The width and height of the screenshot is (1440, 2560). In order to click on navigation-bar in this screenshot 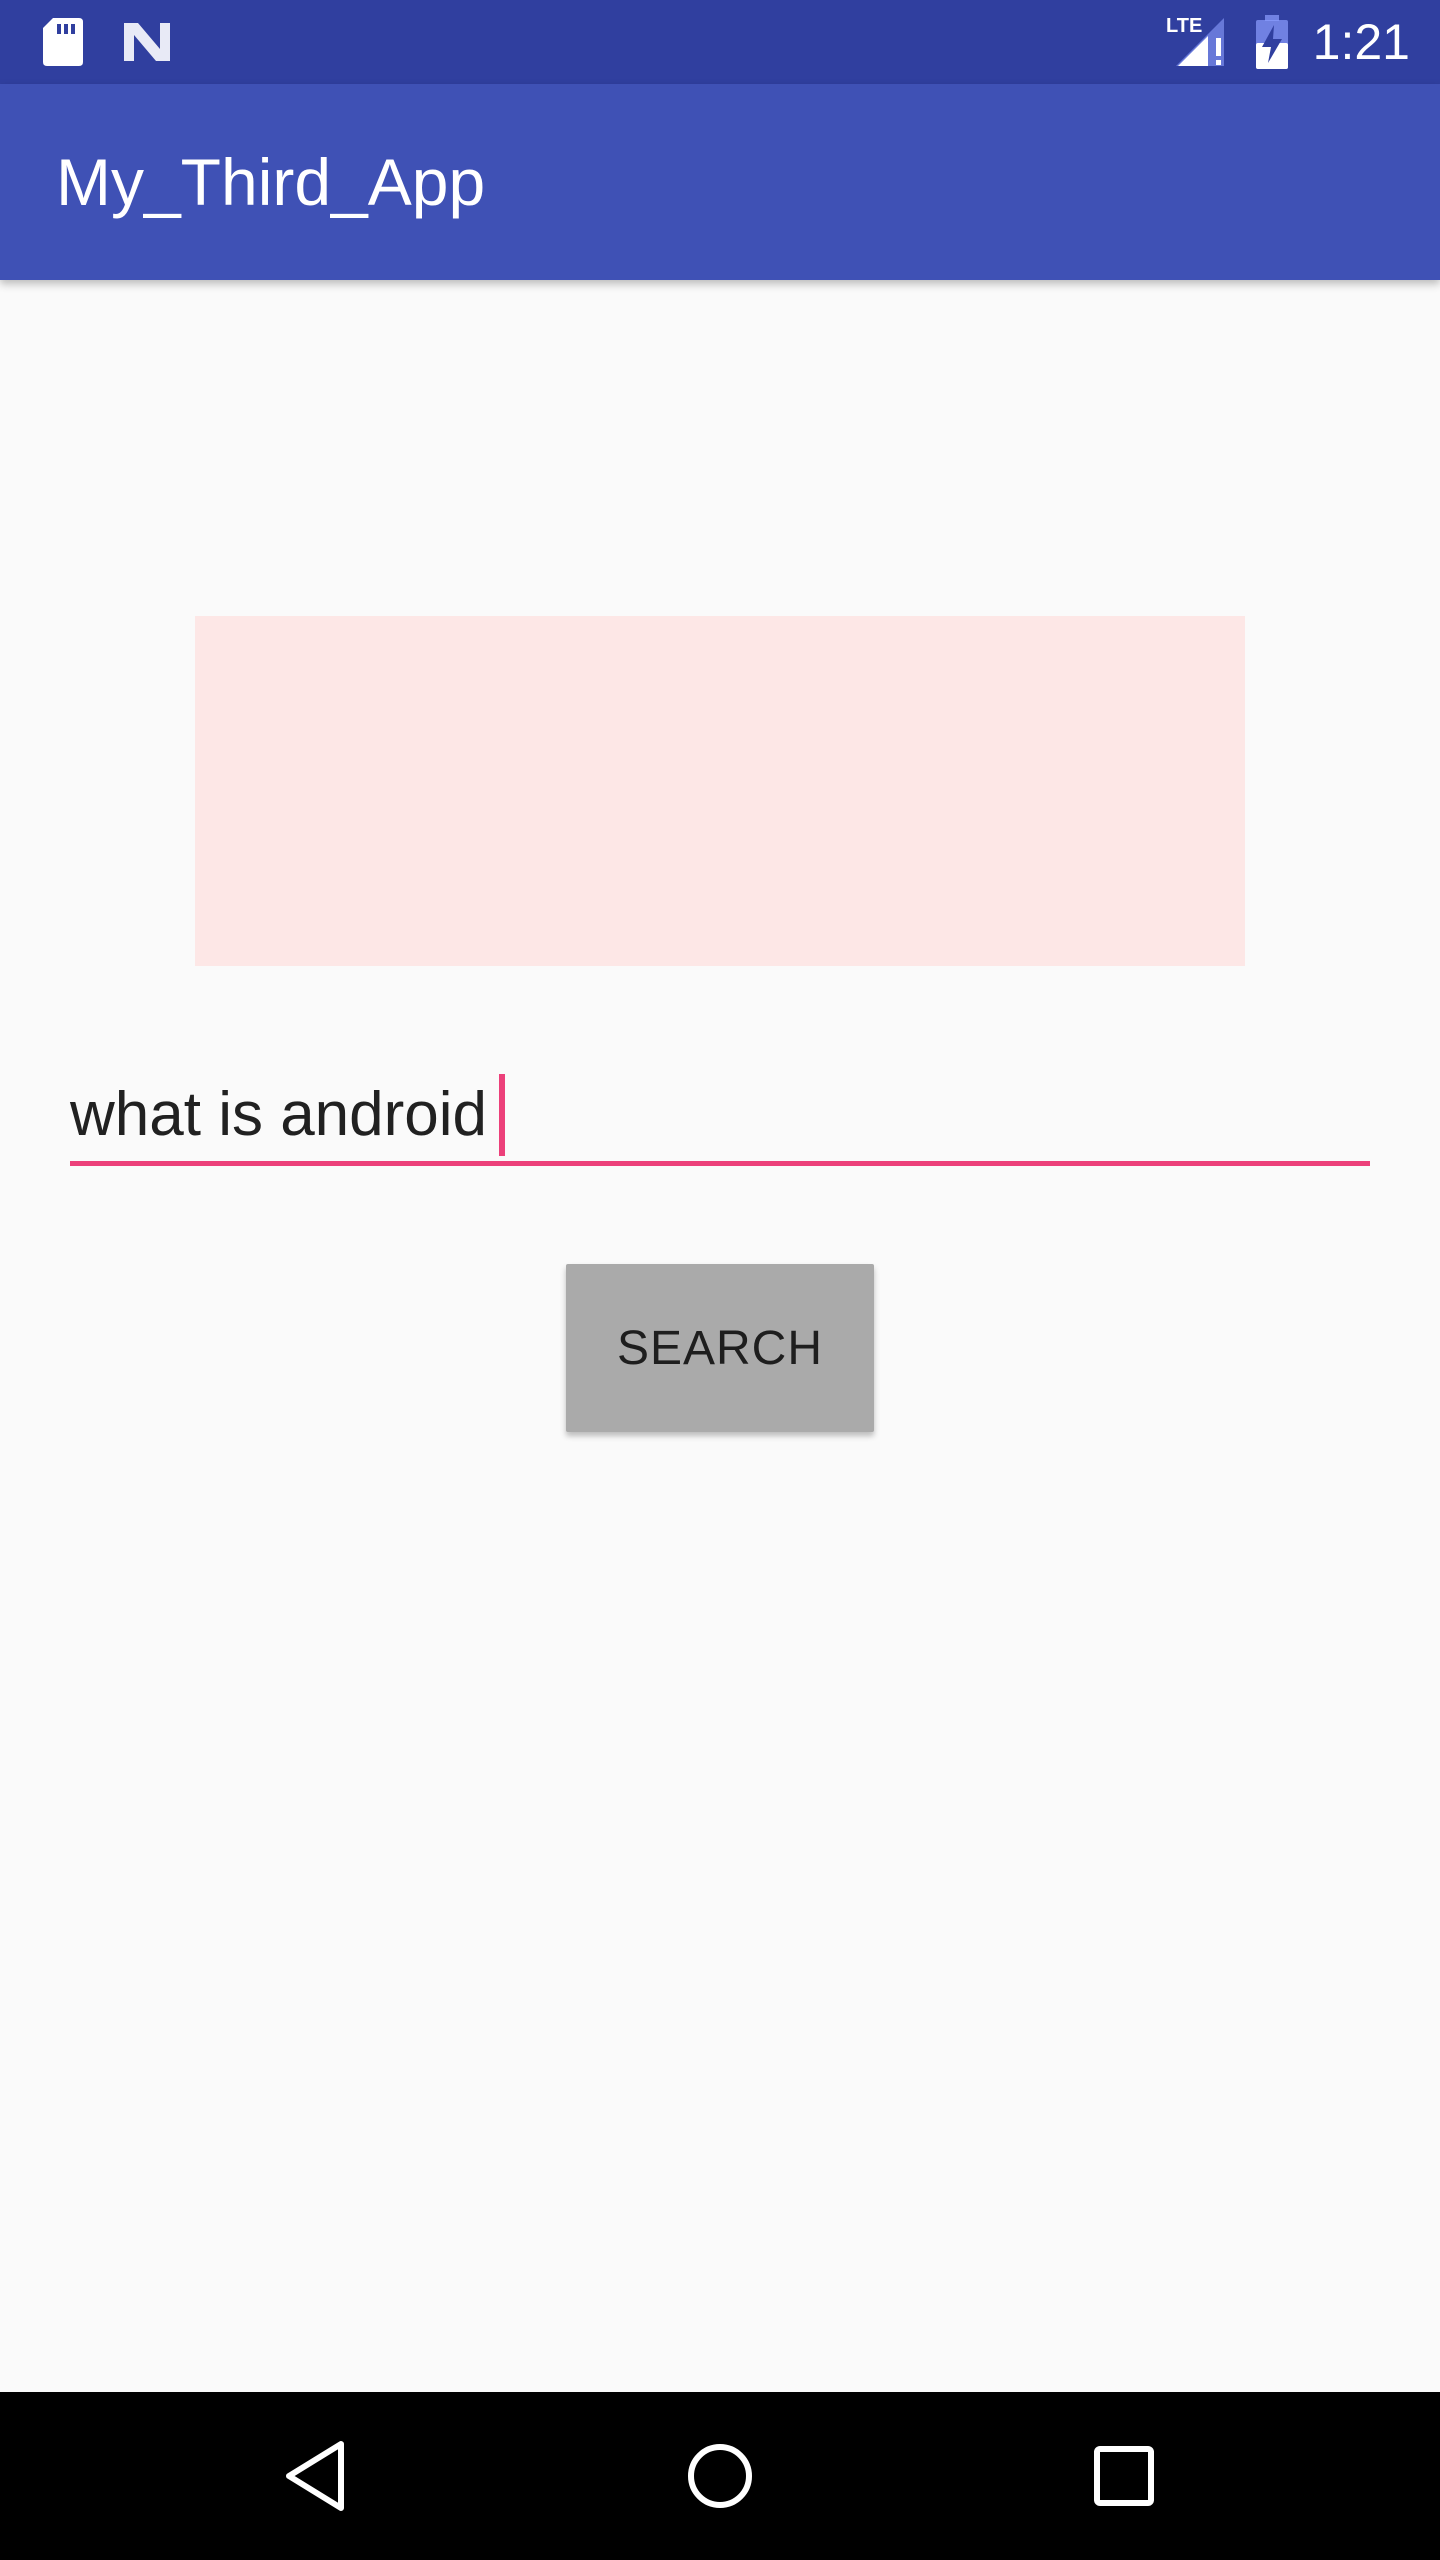, I will do `click(720, 2476)`.